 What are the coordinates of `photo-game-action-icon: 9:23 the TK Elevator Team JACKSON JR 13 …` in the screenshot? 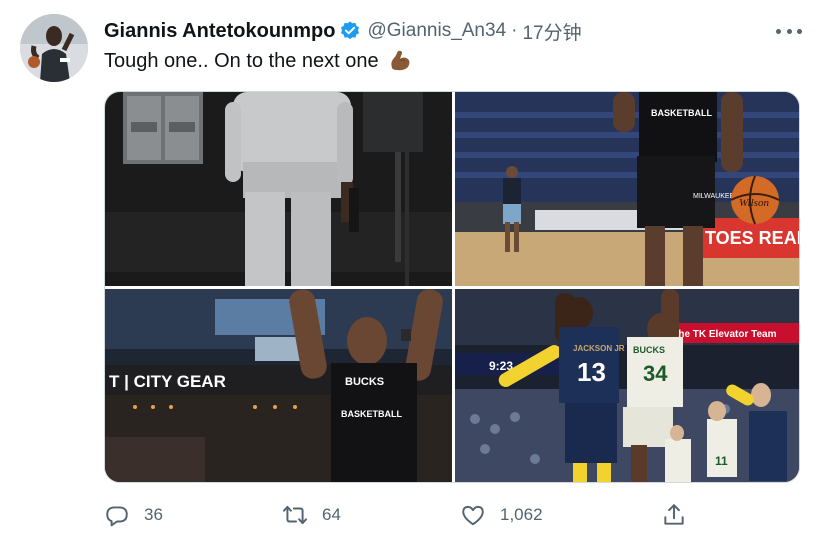 It's located at (627, 385).